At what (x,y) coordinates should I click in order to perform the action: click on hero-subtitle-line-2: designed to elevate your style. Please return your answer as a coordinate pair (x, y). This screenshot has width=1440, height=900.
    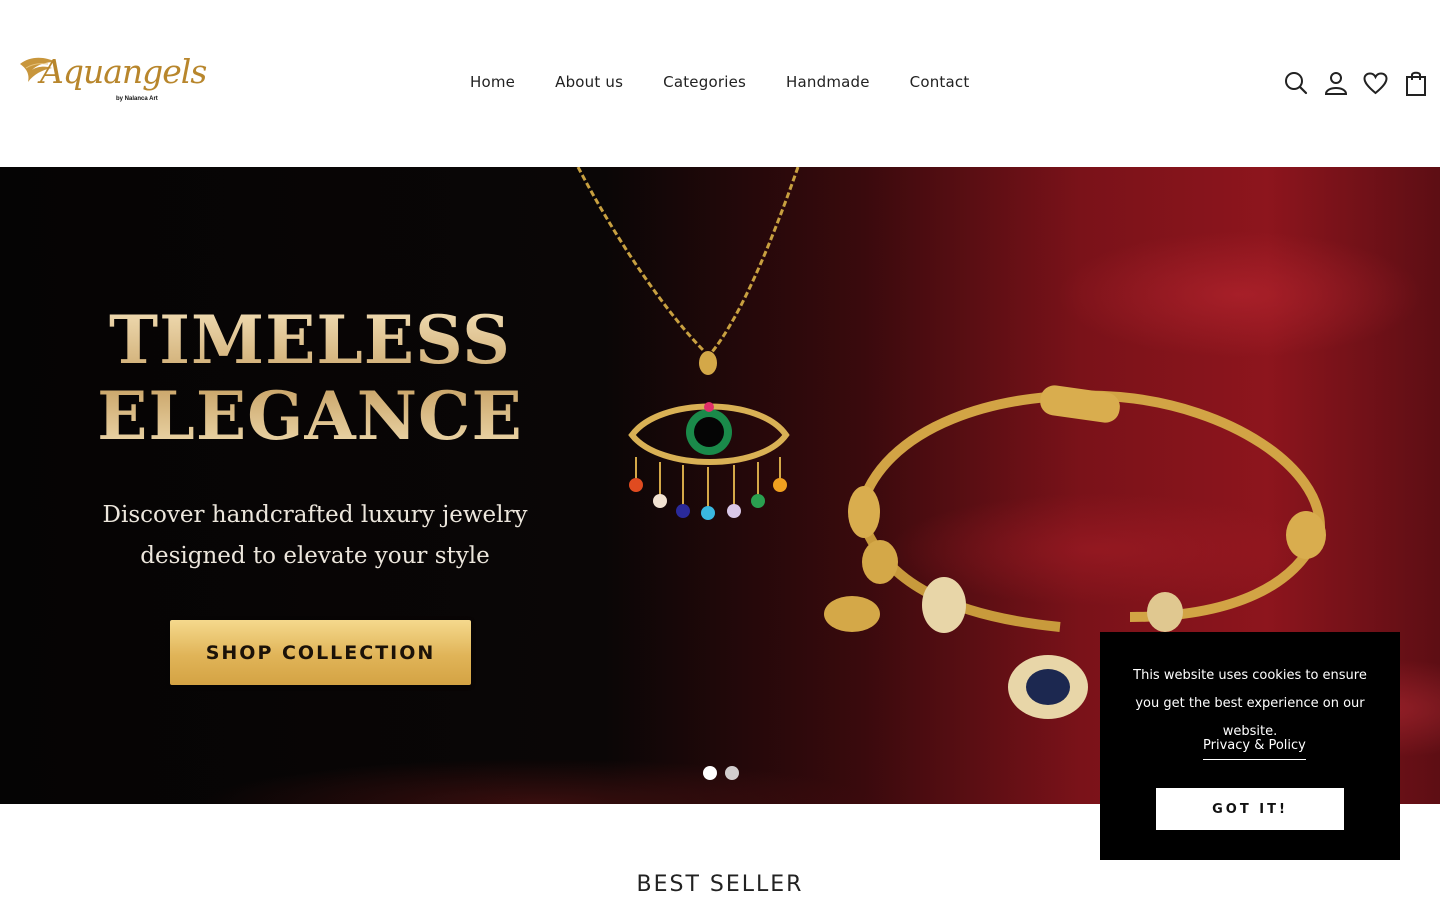
    Looking at the image, I should click on (315, 556).